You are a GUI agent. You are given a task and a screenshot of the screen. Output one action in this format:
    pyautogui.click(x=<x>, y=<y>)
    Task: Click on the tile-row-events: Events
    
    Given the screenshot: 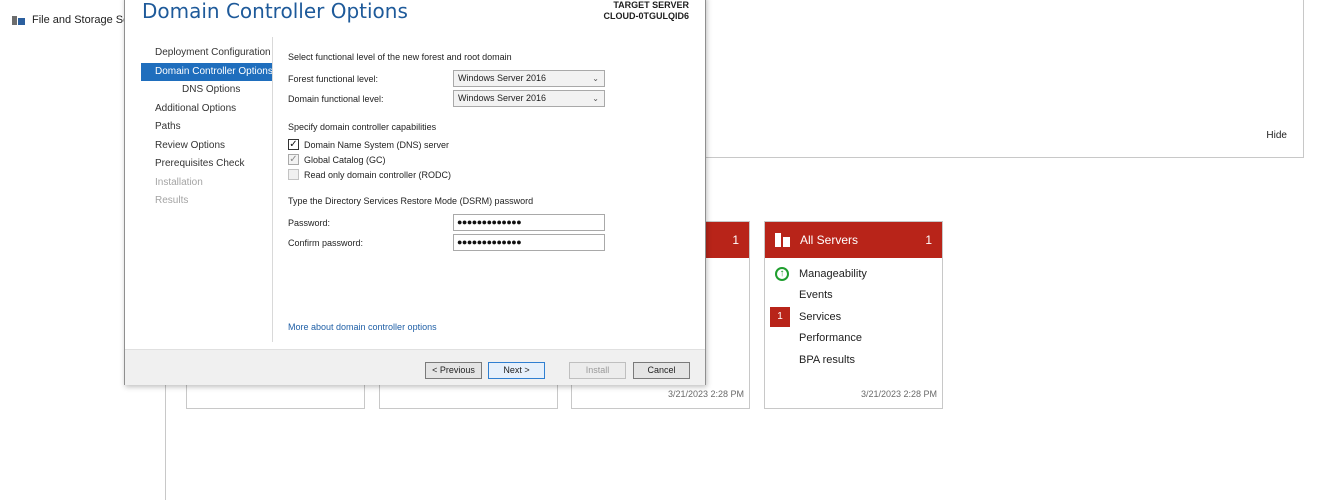 What is the action you would take?
    pyautogui.click(x=853, y=296)
    